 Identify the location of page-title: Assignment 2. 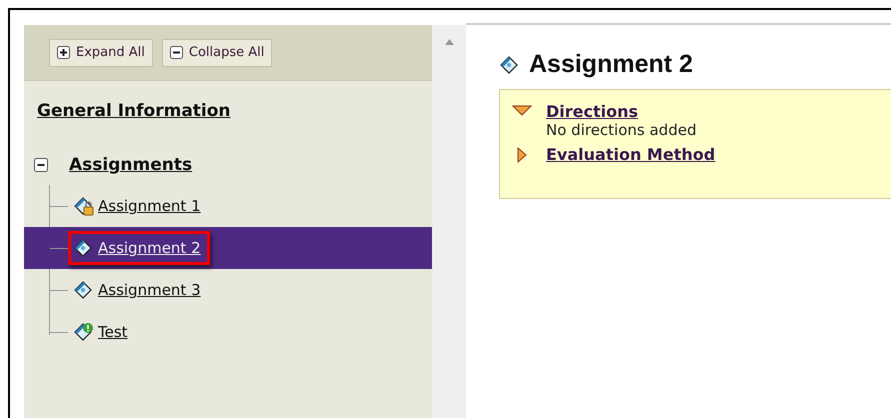
(611, 64).